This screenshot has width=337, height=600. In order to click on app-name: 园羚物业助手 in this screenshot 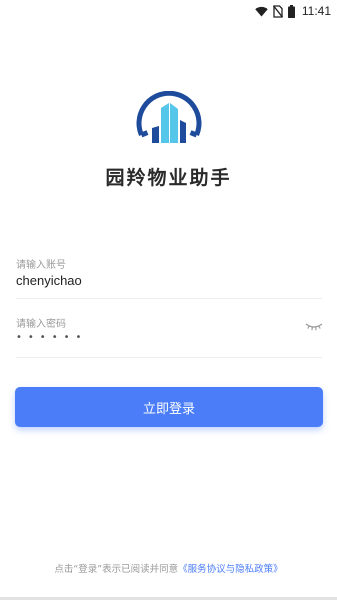, I will do `click(168, 178)`.